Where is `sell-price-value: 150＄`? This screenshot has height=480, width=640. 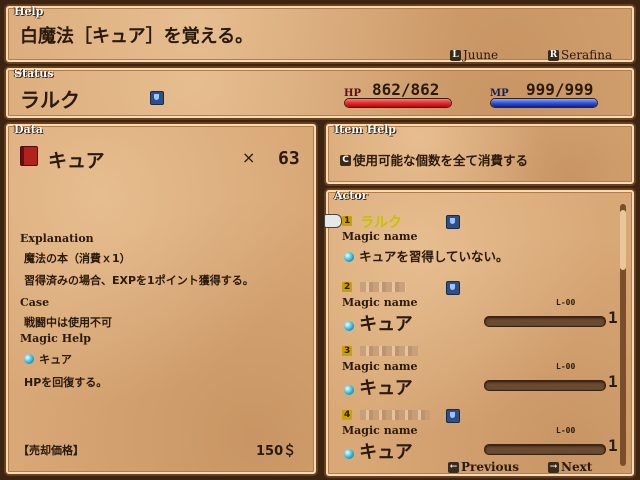 sell-price-value: 150＄ is located at coordinates (276, 451).